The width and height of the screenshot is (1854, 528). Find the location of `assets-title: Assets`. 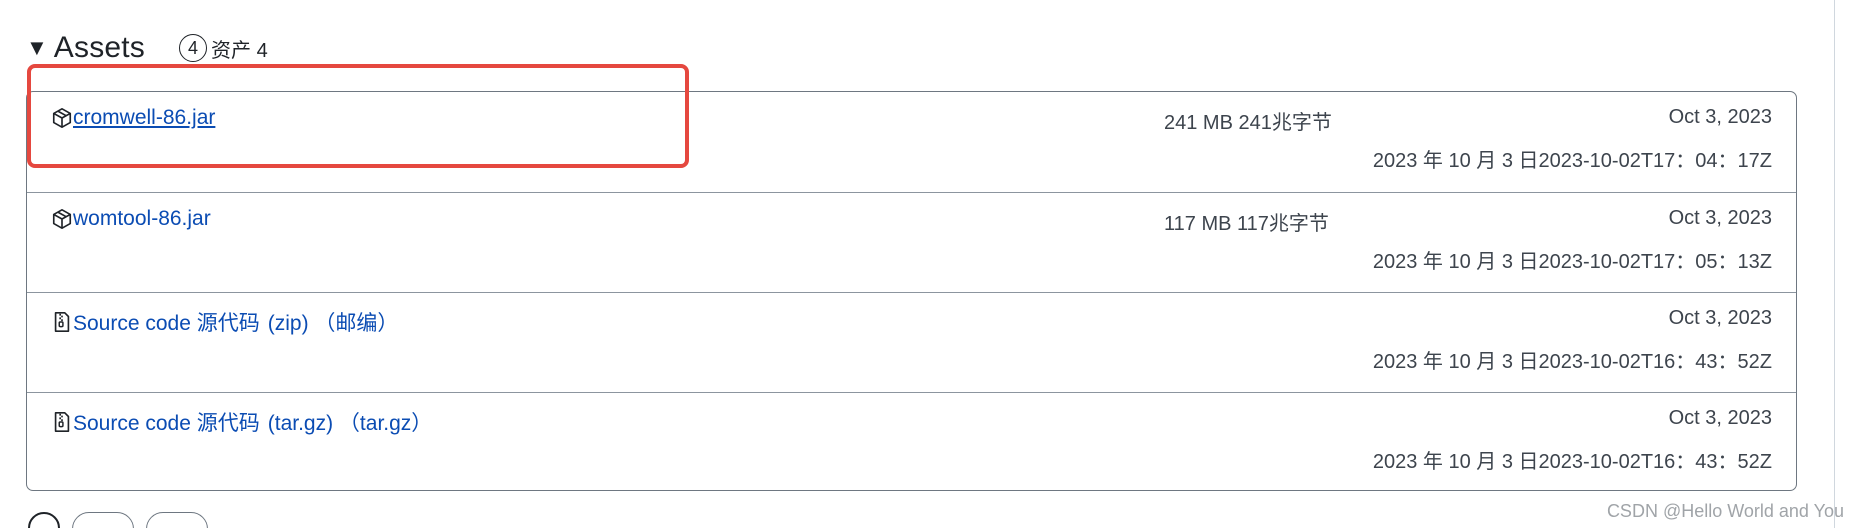

assets-title: Assets is located at coordinates (99, 47).